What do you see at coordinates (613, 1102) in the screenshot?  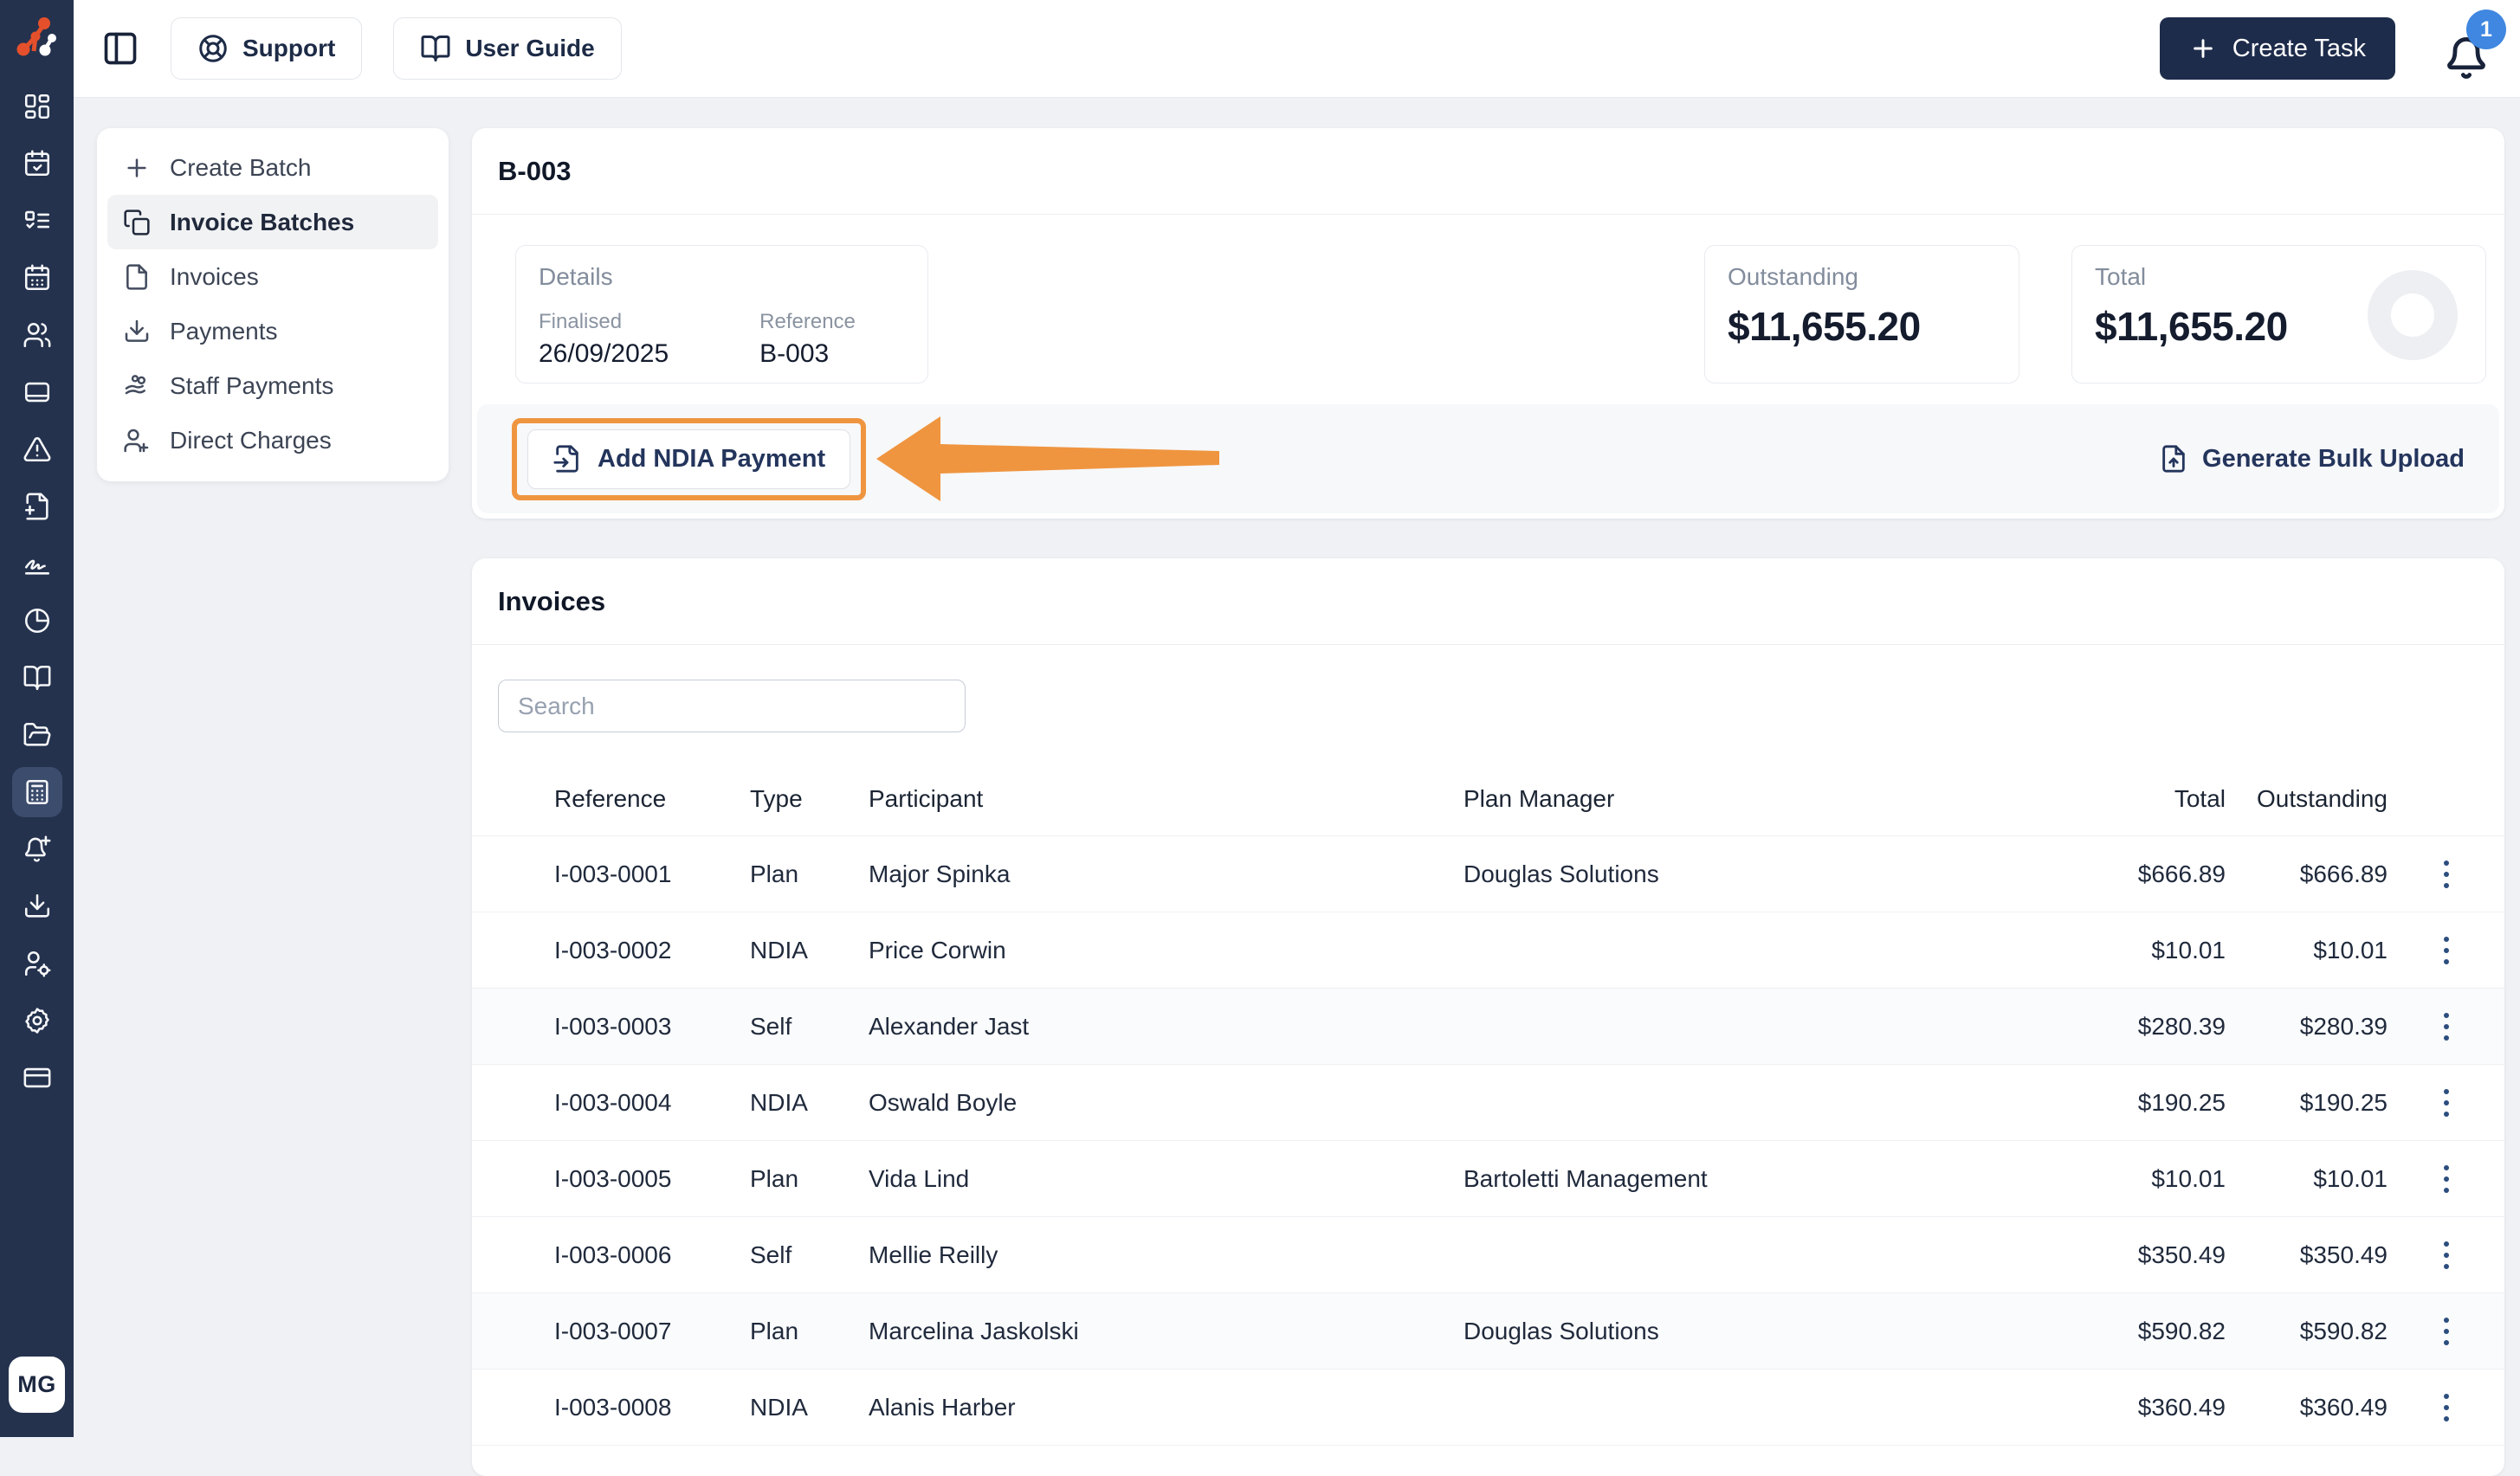 I see `cell-reference: I-003-0004` at bounding box center [613, 1102].